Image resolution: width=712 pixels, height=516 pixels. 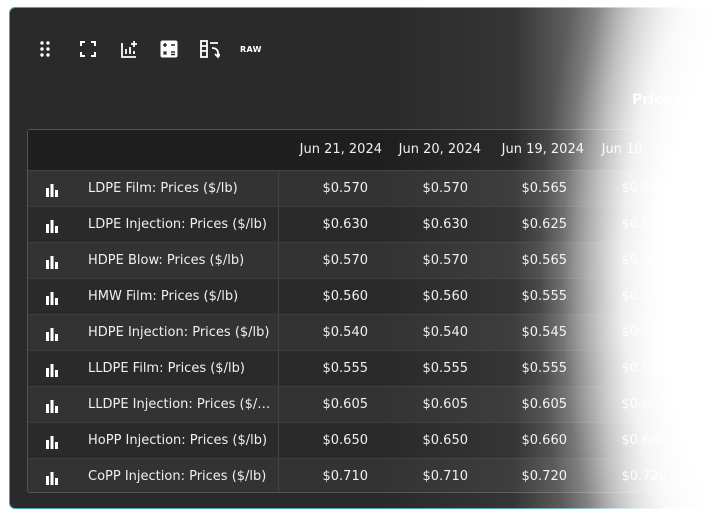 I want to click on add-chart-icon, so click(x=140, y=49).